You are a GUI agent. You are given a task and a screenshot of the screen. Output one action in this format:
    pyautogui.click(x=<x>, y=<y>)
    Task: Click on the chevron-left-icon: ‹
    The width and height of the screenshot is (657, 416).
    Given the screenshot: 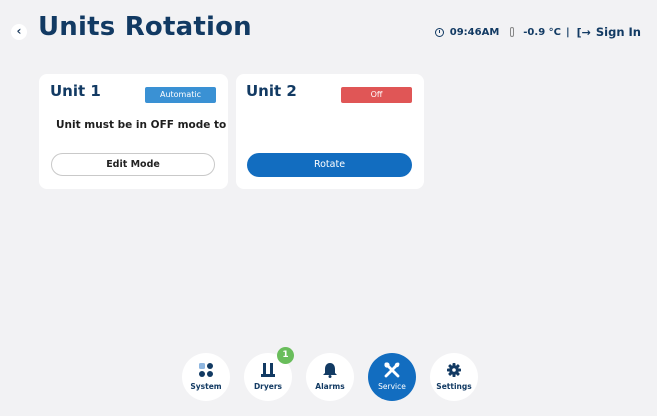 What is the action you would take?
    pyautogui.click(x=19, y=31)
    